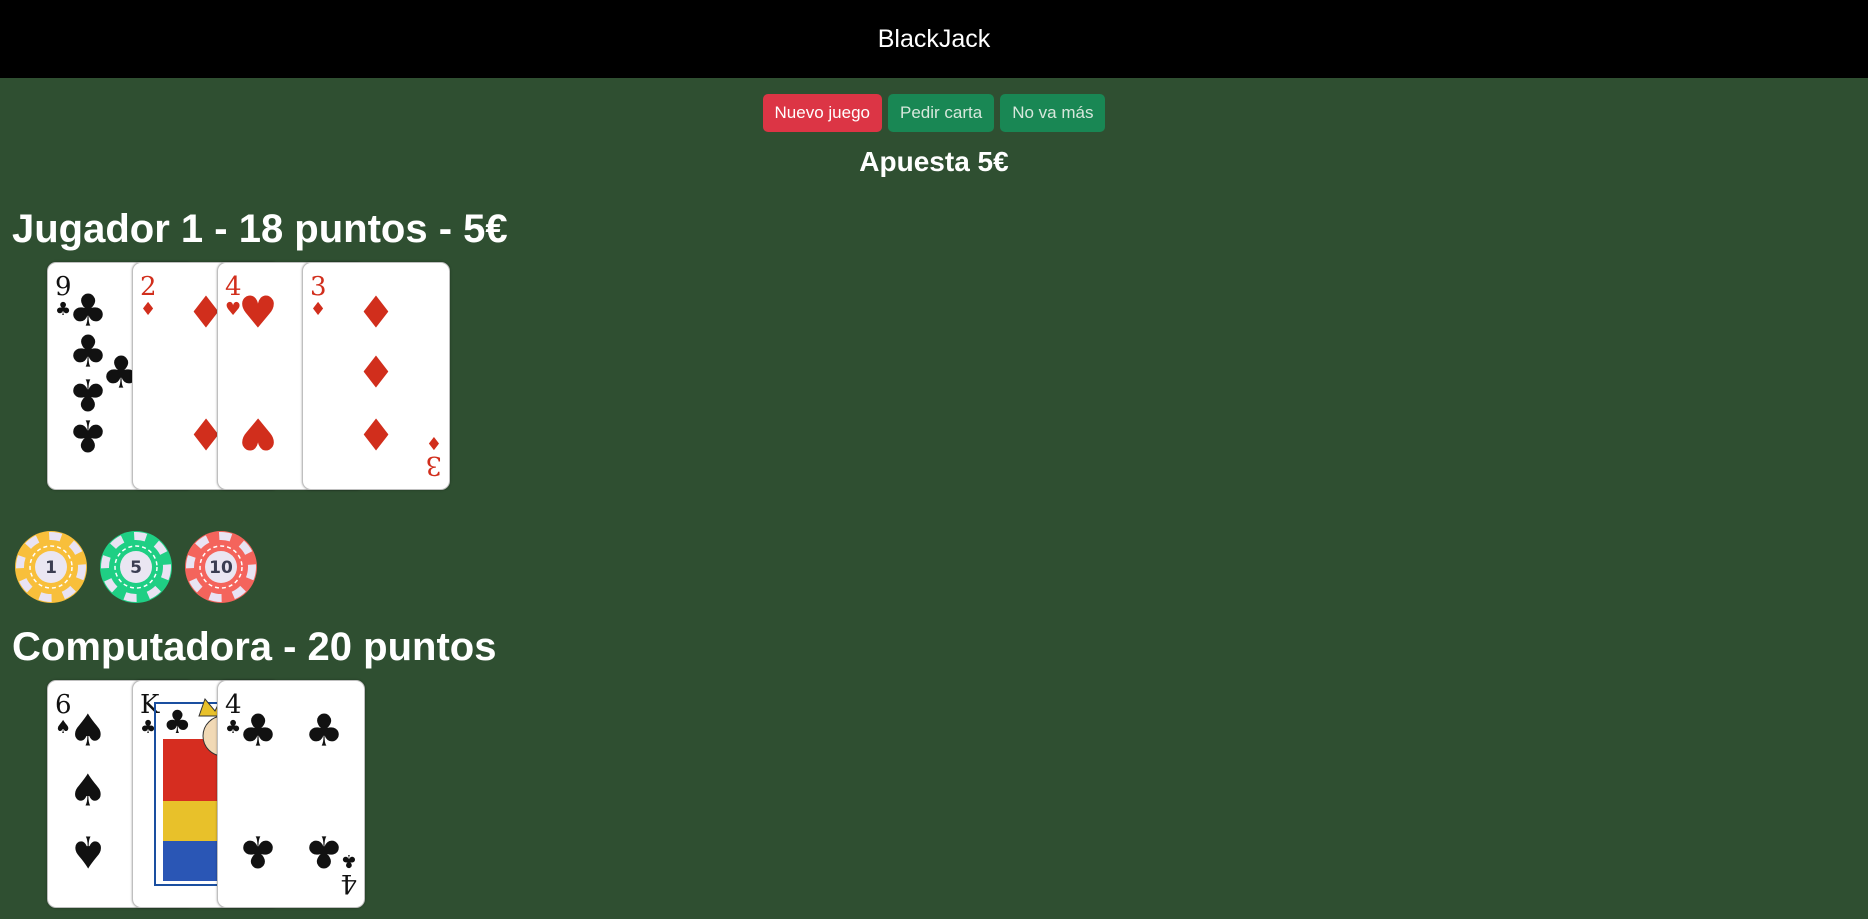  I want to click on chip-value-label: 10, so click(221, 568).